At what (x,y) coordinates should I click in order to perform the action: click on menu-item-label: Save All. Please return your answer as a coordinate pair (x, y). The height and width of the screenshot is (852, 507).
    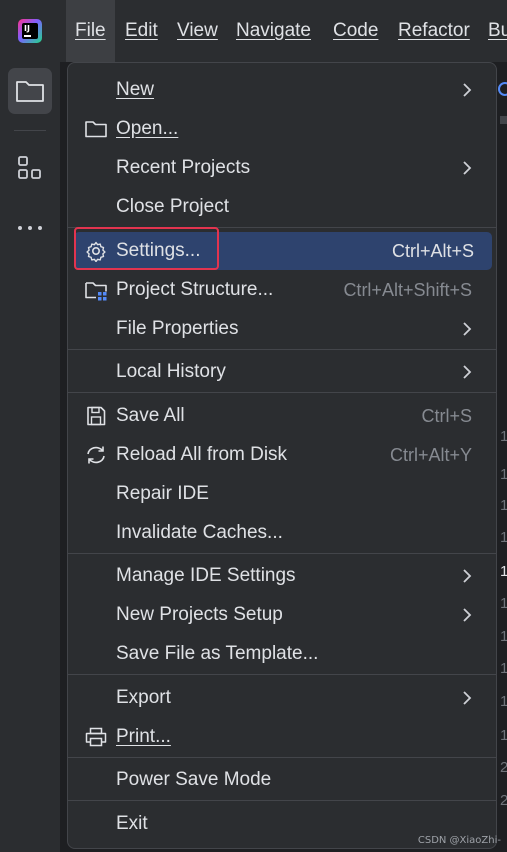
    Looking at the image, I should click on (150, 415).